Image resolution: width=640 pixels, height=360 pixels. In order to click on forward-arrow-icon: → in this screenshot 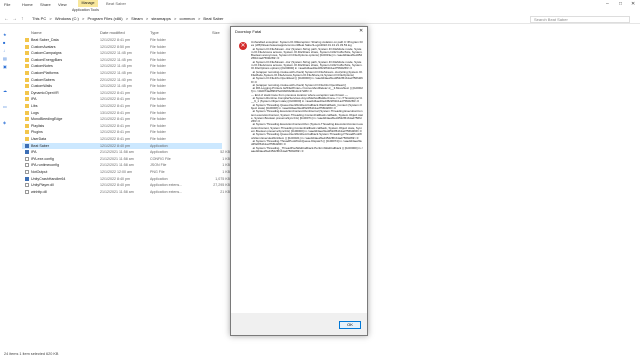, I will do `click(14, 19)`.